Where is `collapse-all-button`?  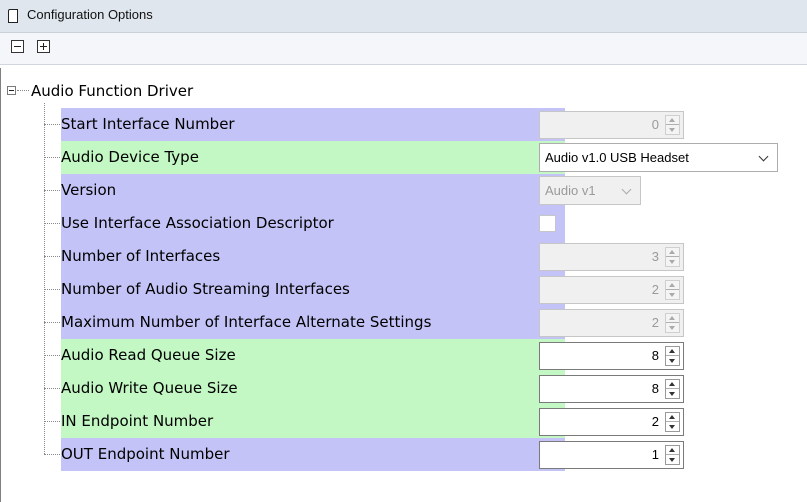 collapse-all-button is located at coordinates (17, 46).